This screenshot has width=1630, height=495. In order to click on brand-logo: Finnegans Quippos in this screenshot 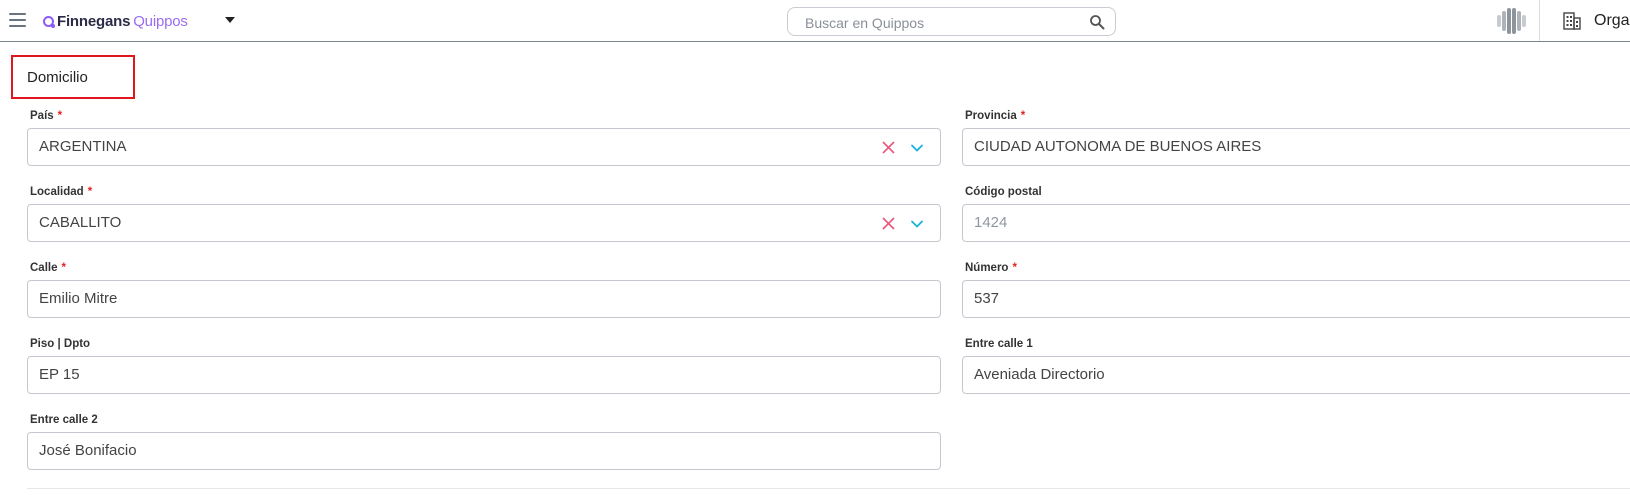, I will do `click(115, 21)`.